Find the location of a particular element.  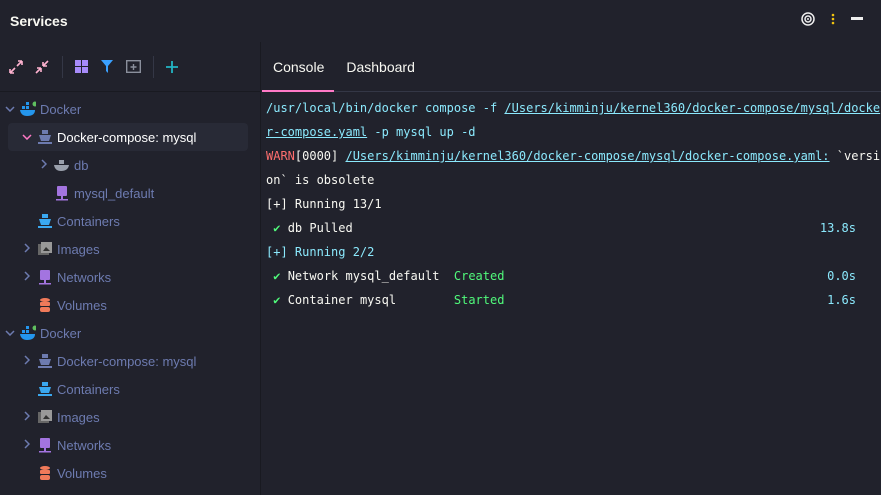

panel-title: Services is located at coordinates (39, 21).